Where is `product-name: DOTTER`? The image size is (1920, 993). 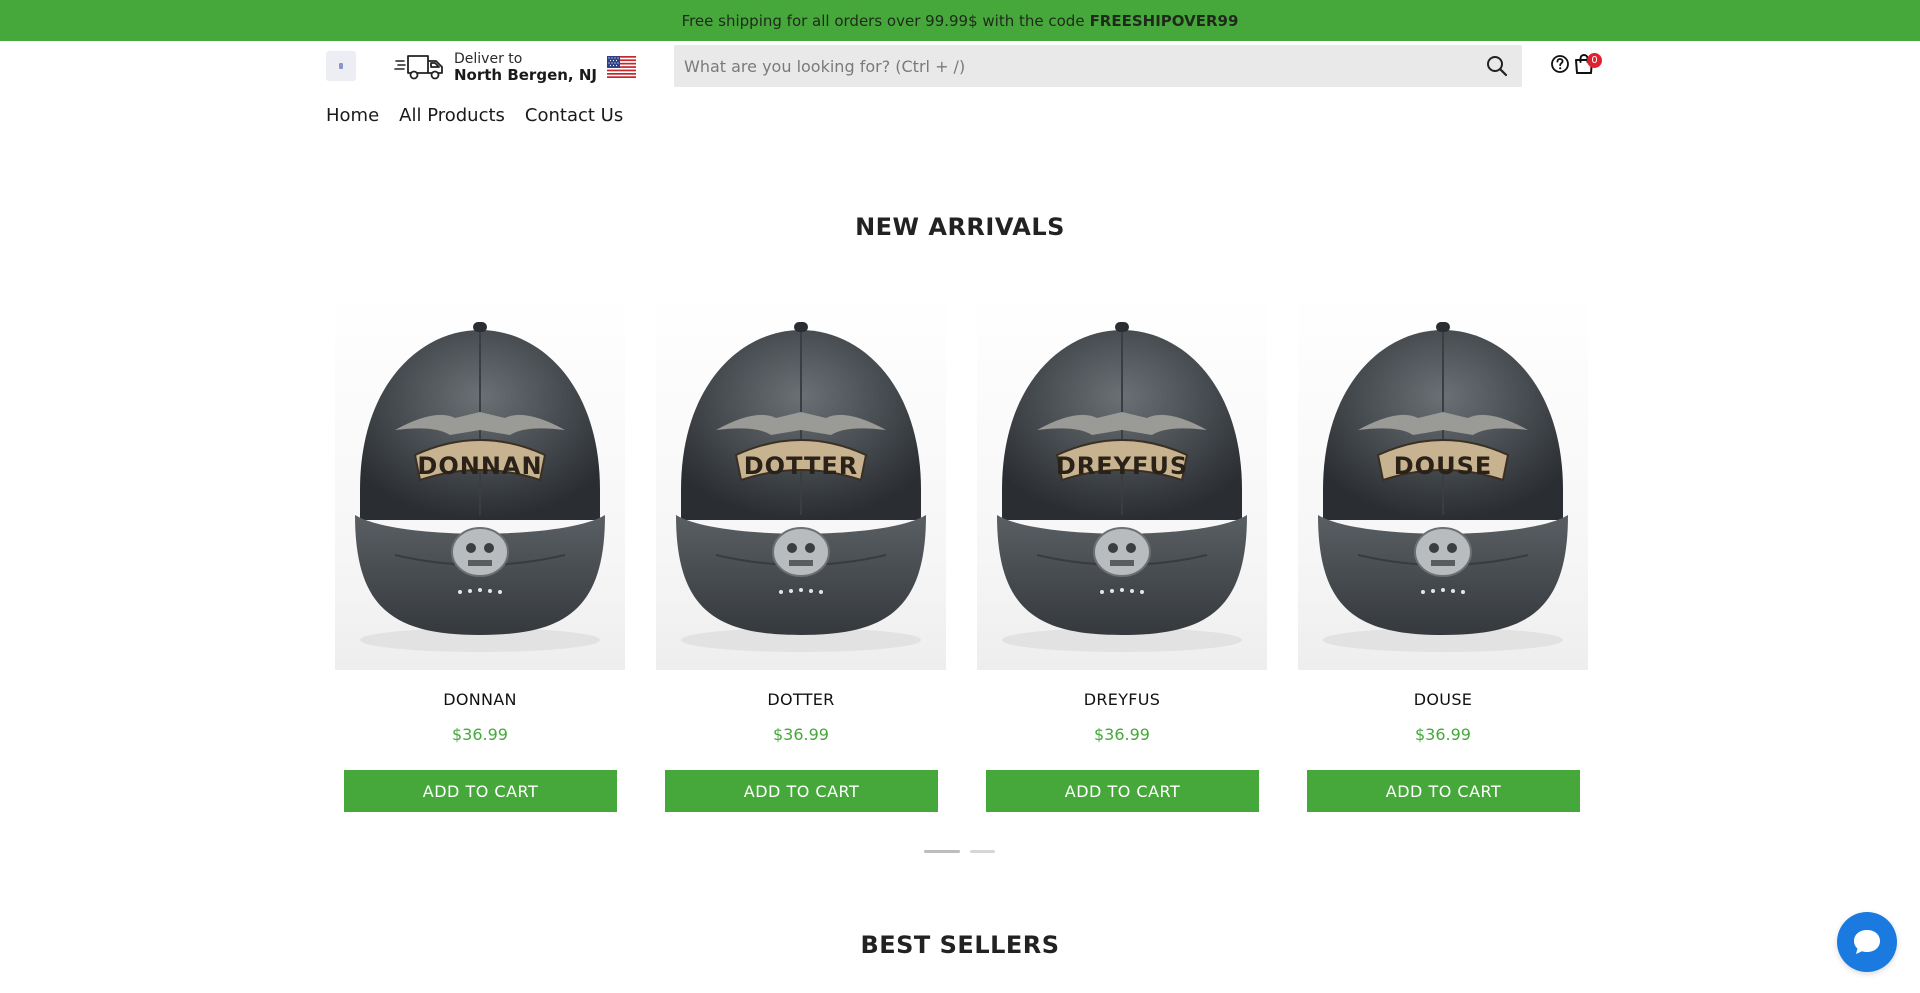
product-name: DOTTER is located at coordinates (801, 699).